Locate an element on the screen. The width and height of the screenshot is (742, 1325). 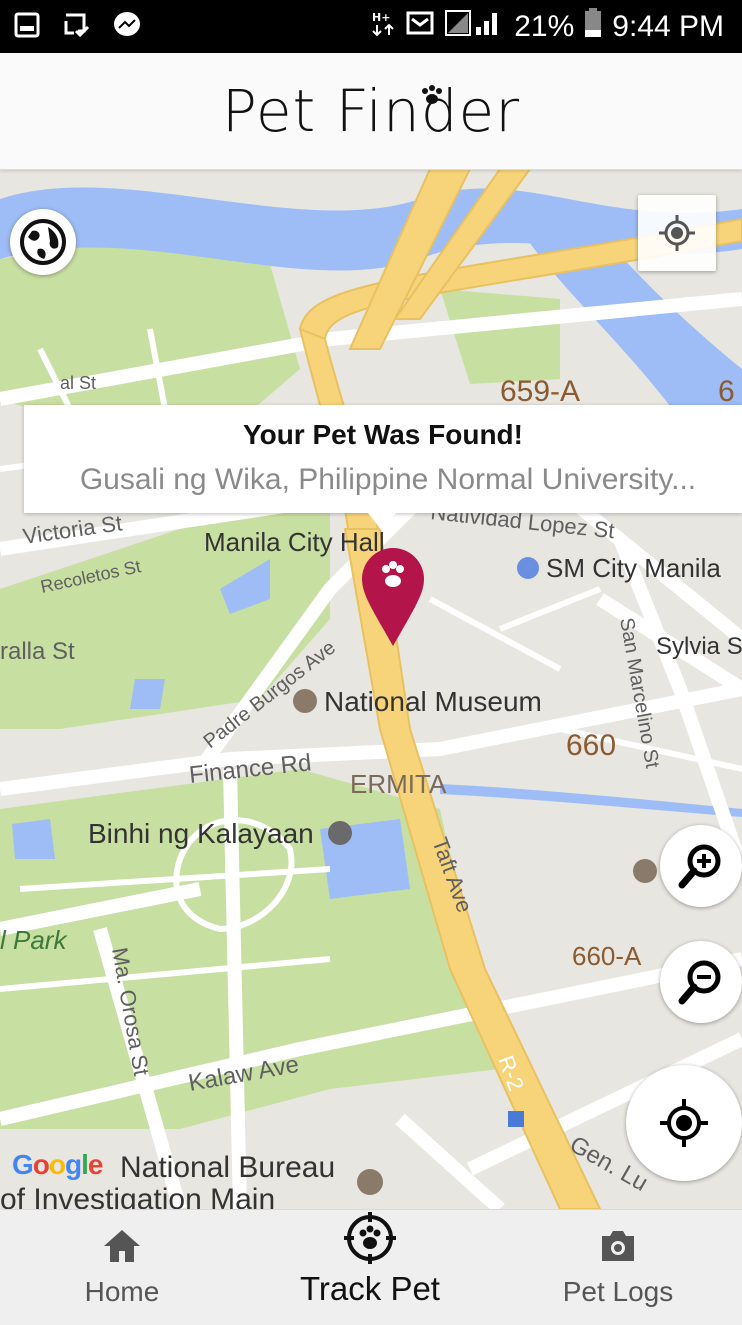
map-label-binhi: Binhi ng Kalayaan is located at coordinates (201, 833).